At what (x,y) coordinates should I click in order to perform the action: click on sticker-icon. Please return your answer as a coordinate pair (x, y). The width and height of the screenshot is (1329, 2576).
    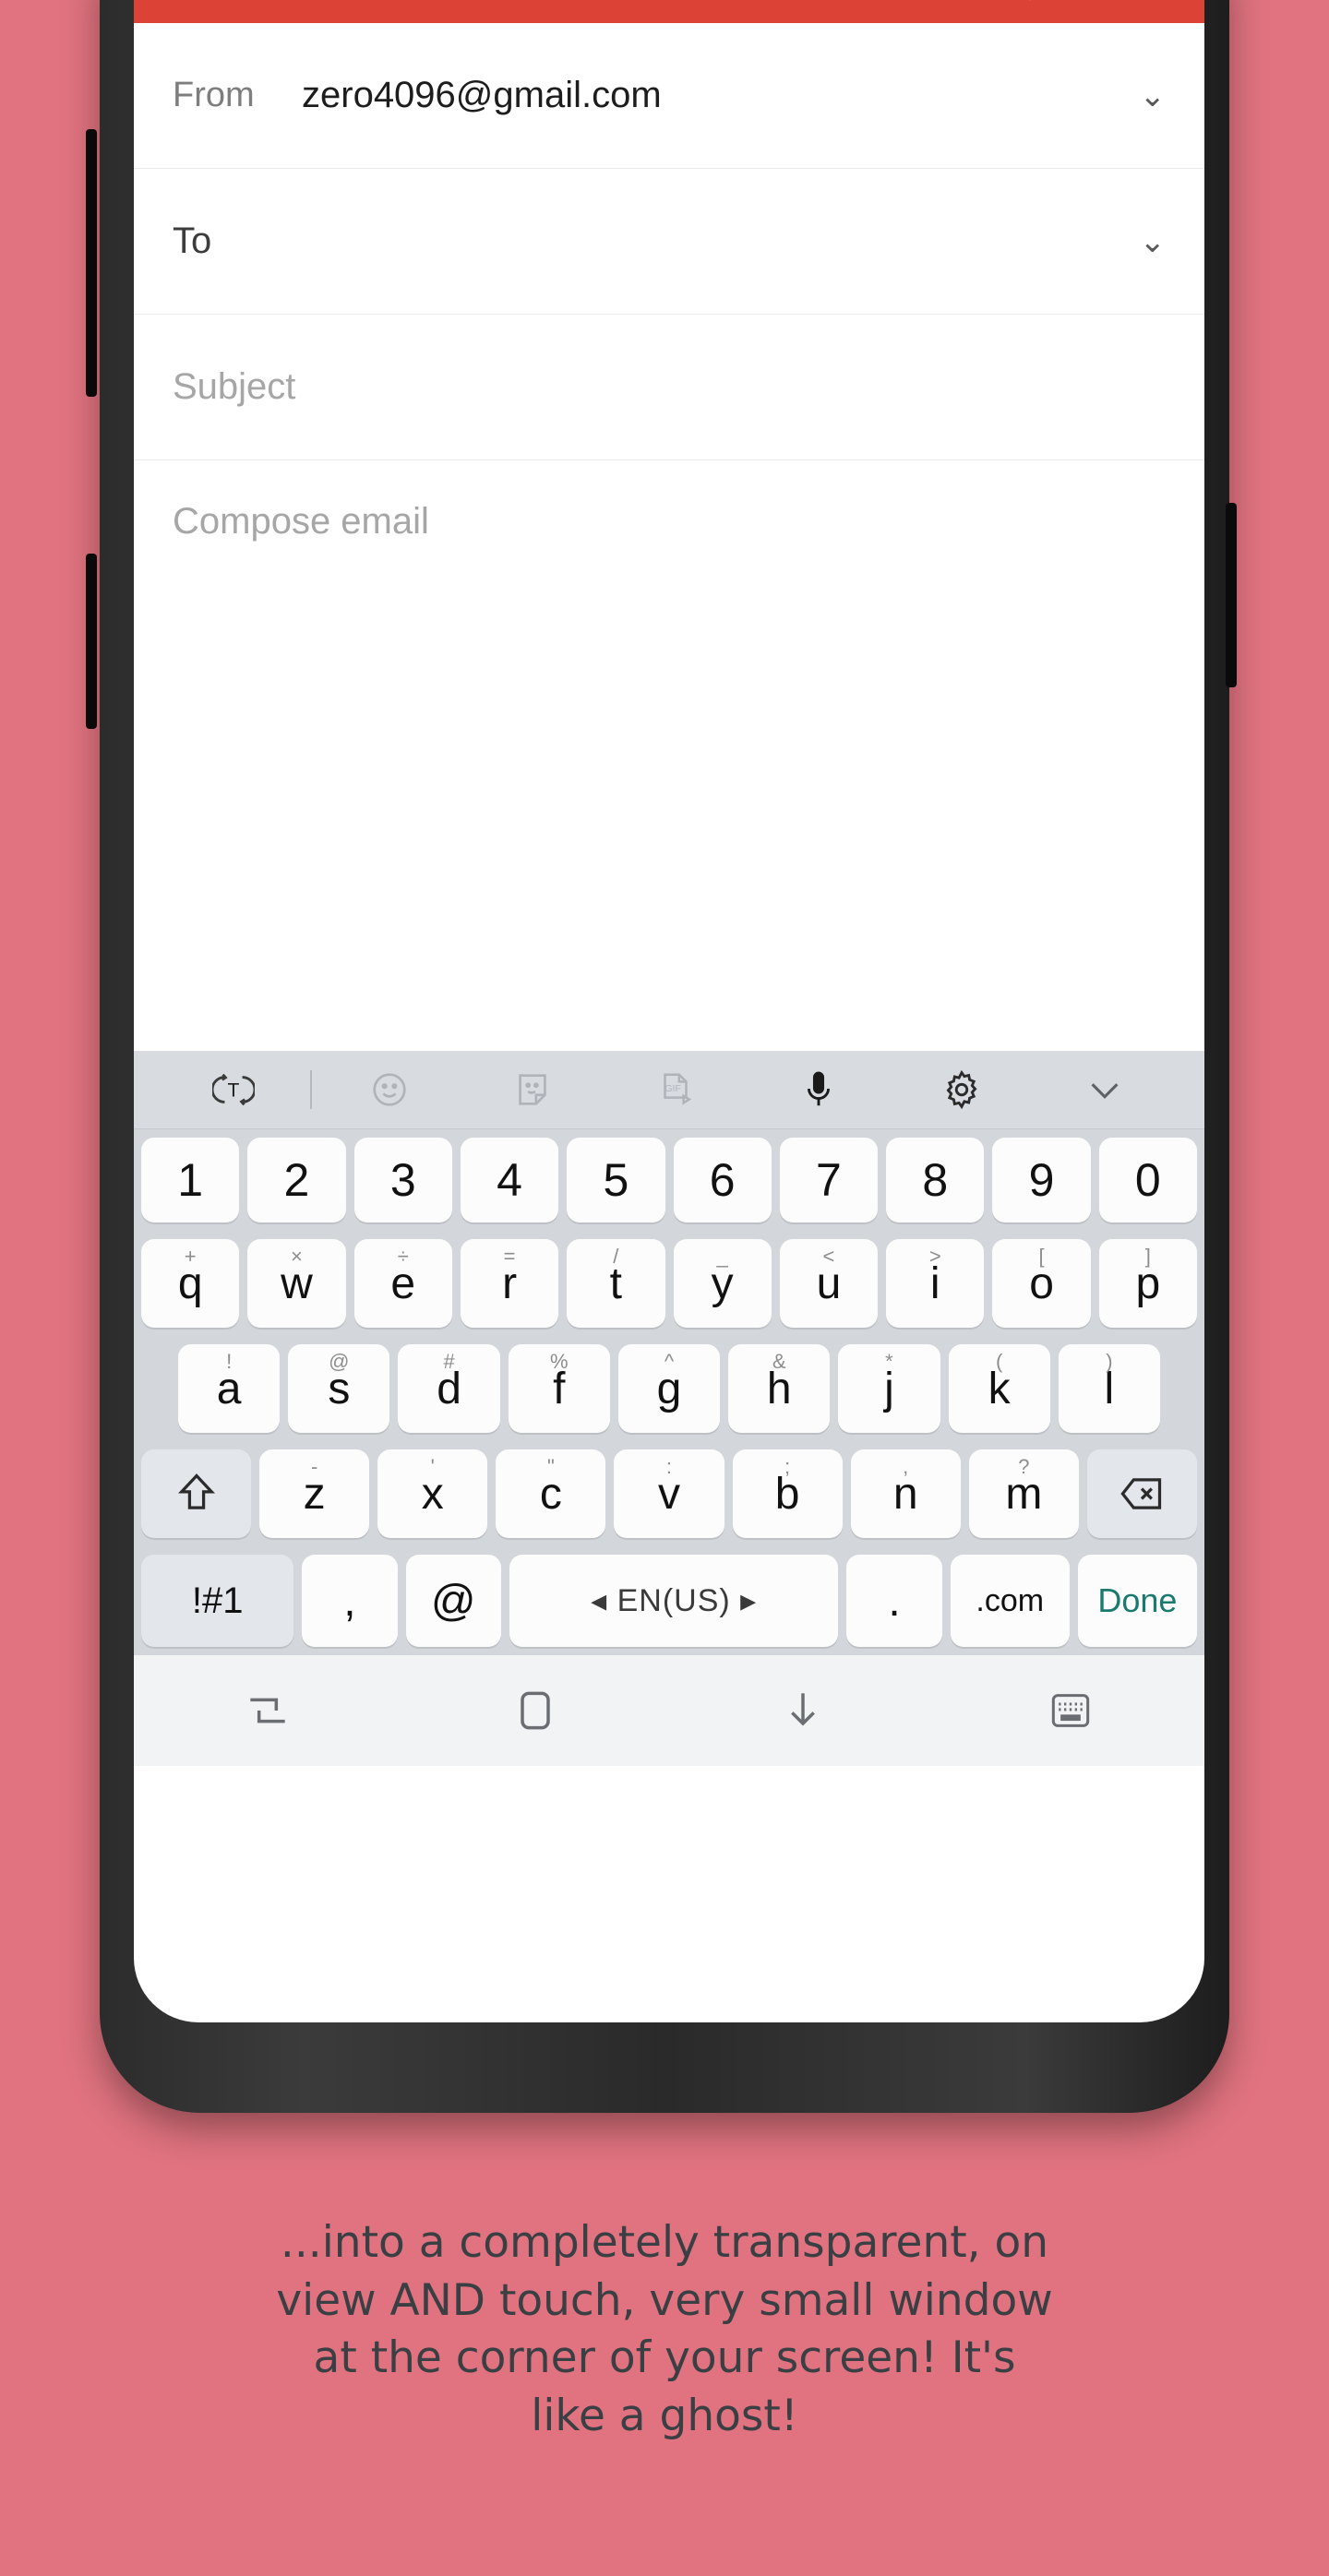
    Looking at the image, I should click on (532, 1089).